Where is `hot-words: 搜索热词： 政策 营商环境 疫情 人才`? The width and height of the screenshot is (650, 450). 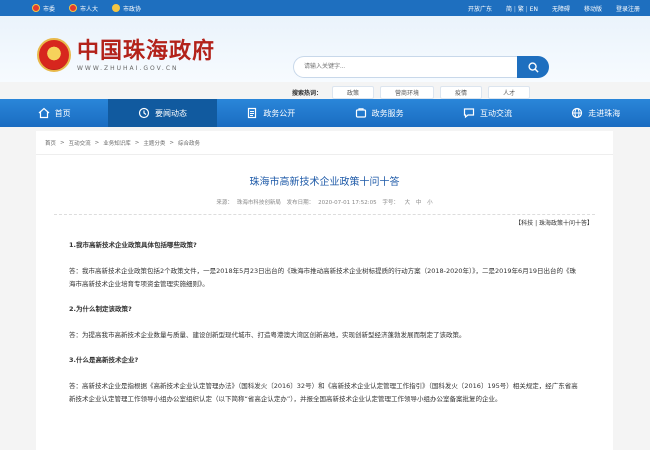
hot-words: 搜索热词： 政策 营商环境 疫情 人才 is located at coordinates (411, 92).